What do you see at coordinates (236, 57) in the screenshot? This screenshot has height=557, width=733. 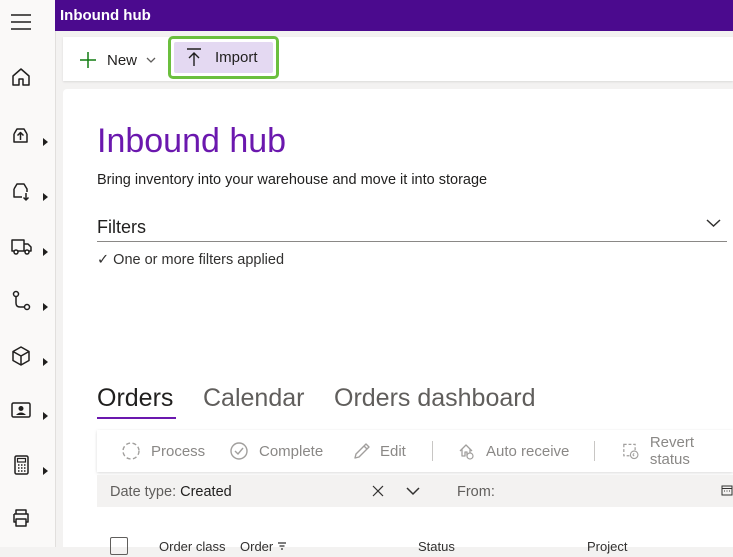 I see `import-button-label: Import` at bounding box center [236, 57].